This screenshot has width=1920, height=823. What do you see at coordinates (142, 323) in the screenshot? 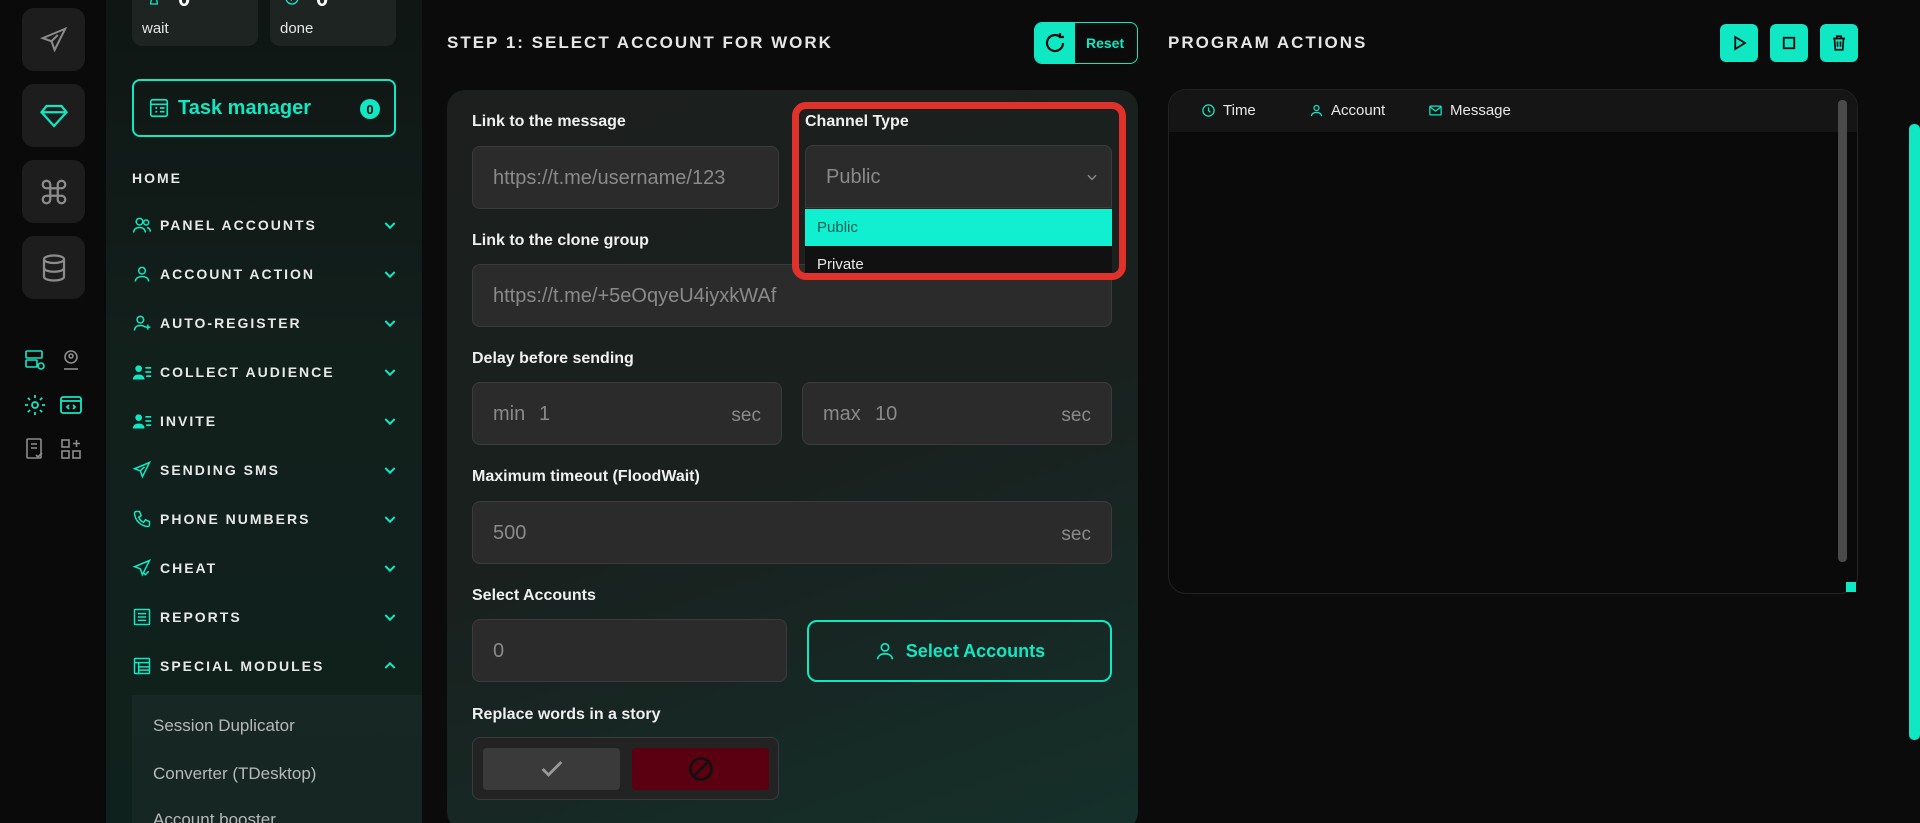
I see `user-plus-icon` at bounding box center [142, 323].